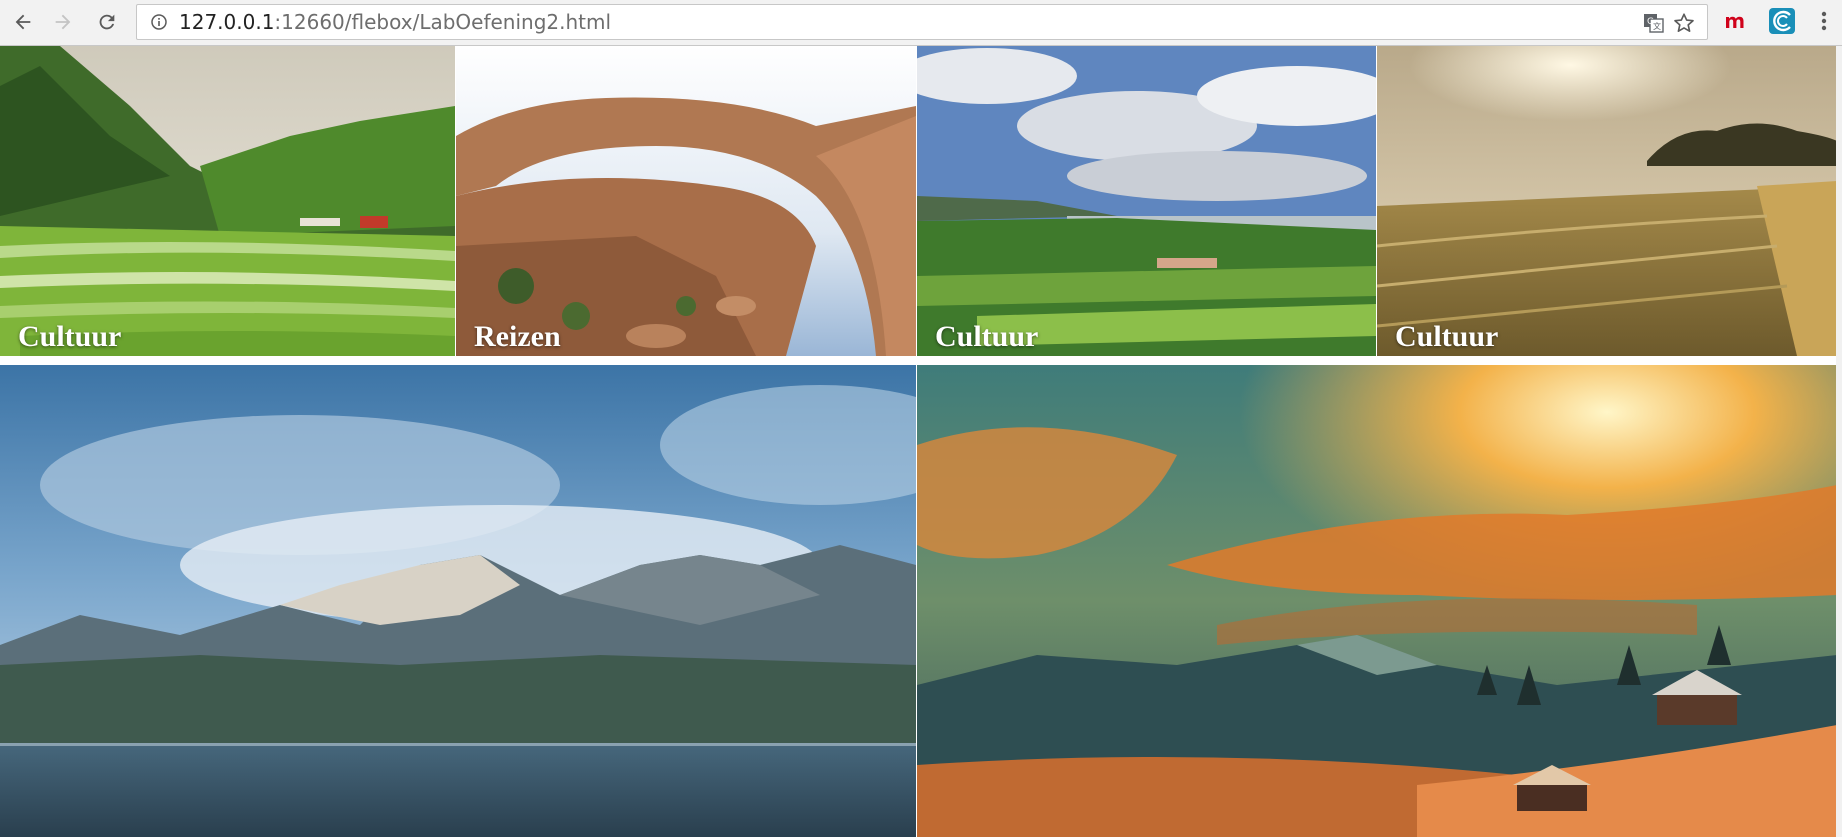 The height and width of the screenshot is (837, 1842). What do you see at coordinates (1657, 26) in the screenshot?
I see `svg-text: 文` at bounding box center [1657, 26].